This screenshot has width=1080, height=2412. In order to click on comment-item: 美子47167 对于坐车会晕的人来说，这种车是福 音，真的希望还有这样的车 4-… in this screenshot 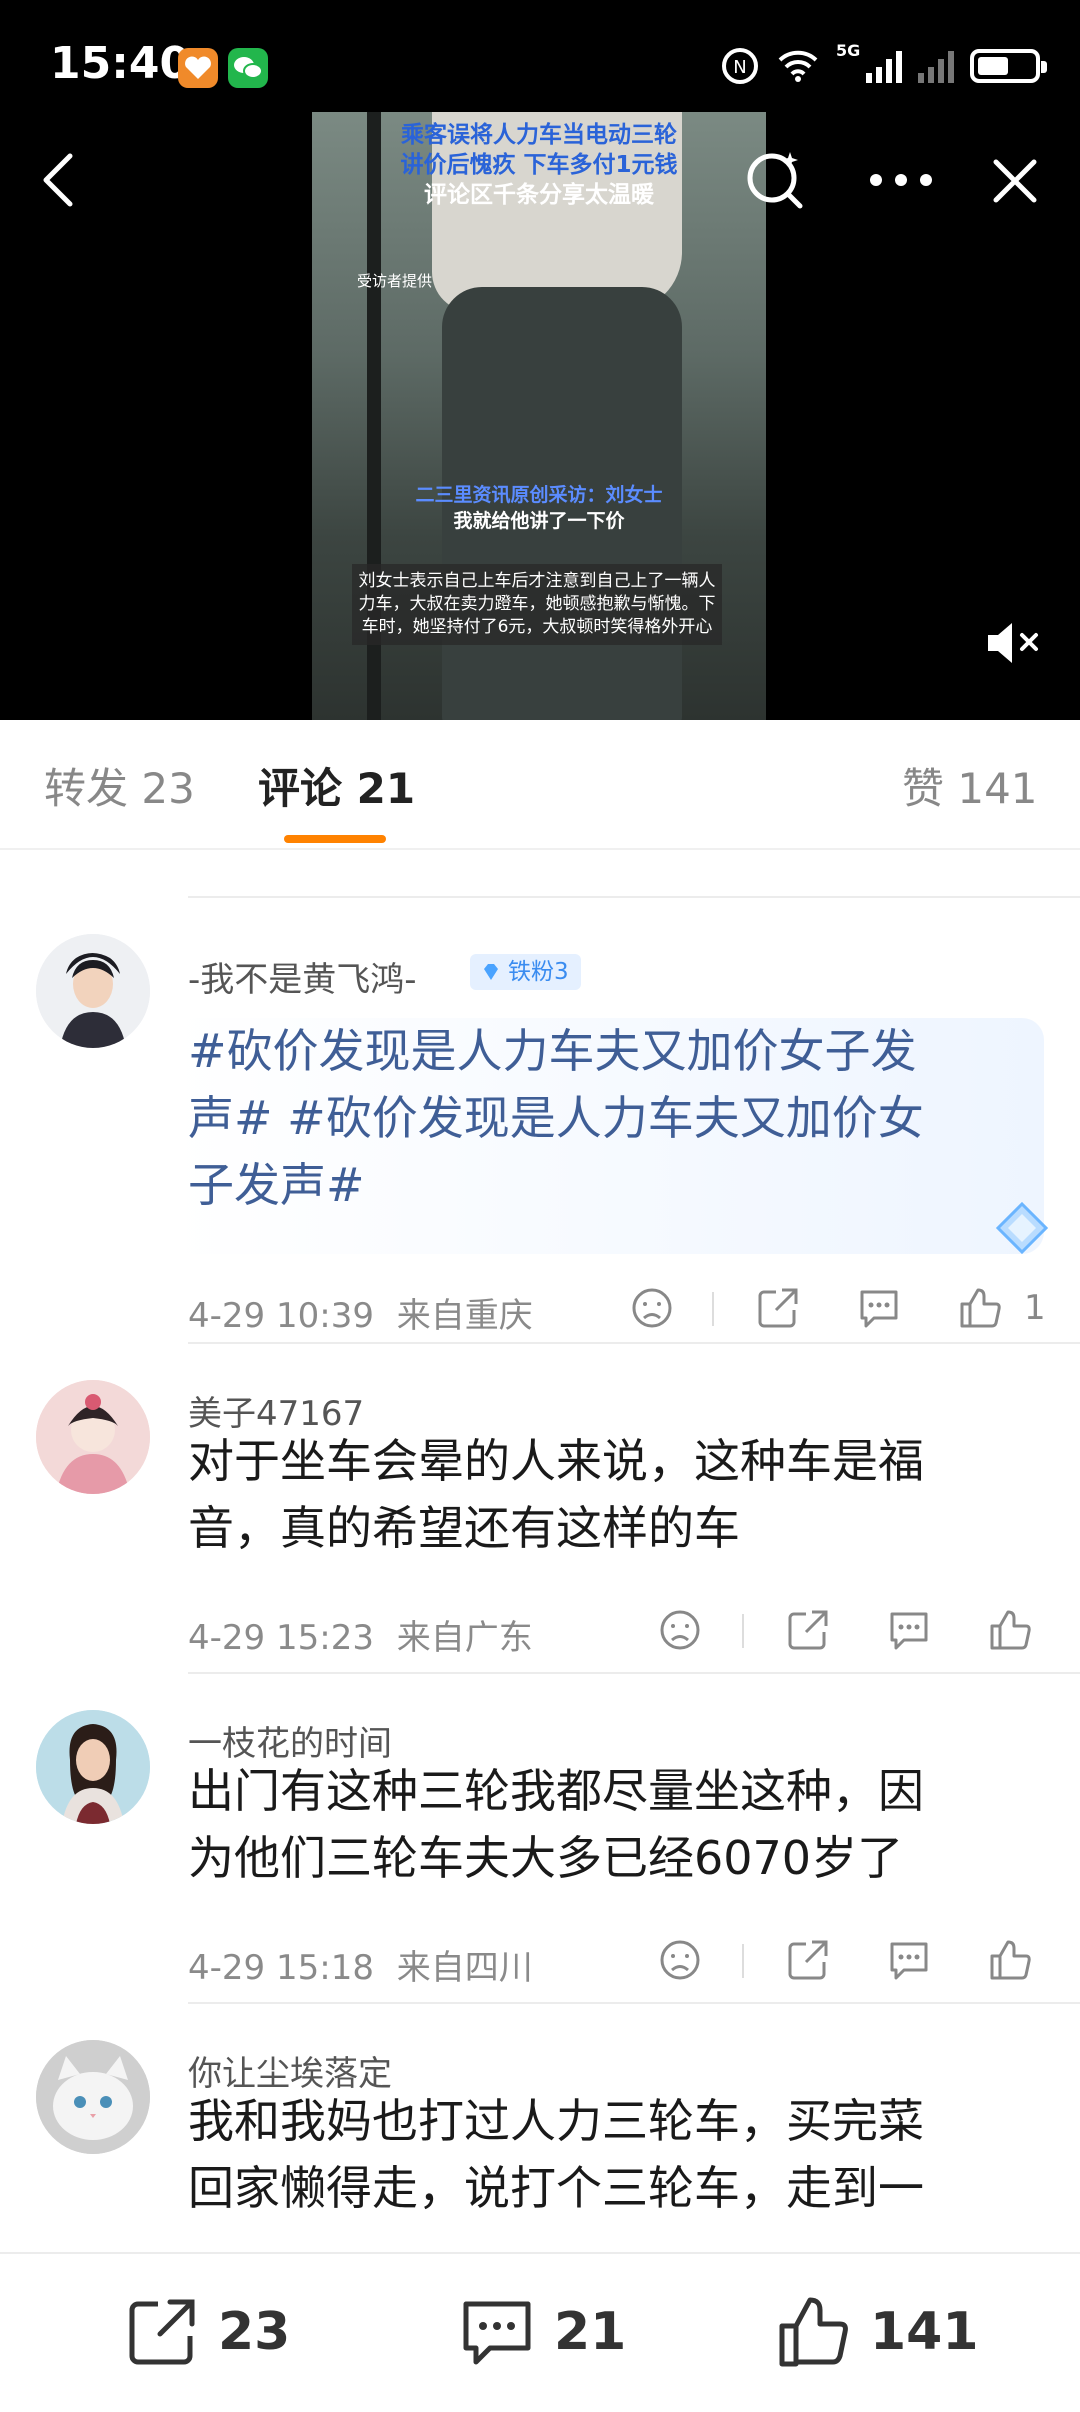, I will do `click(540, 1507)`.